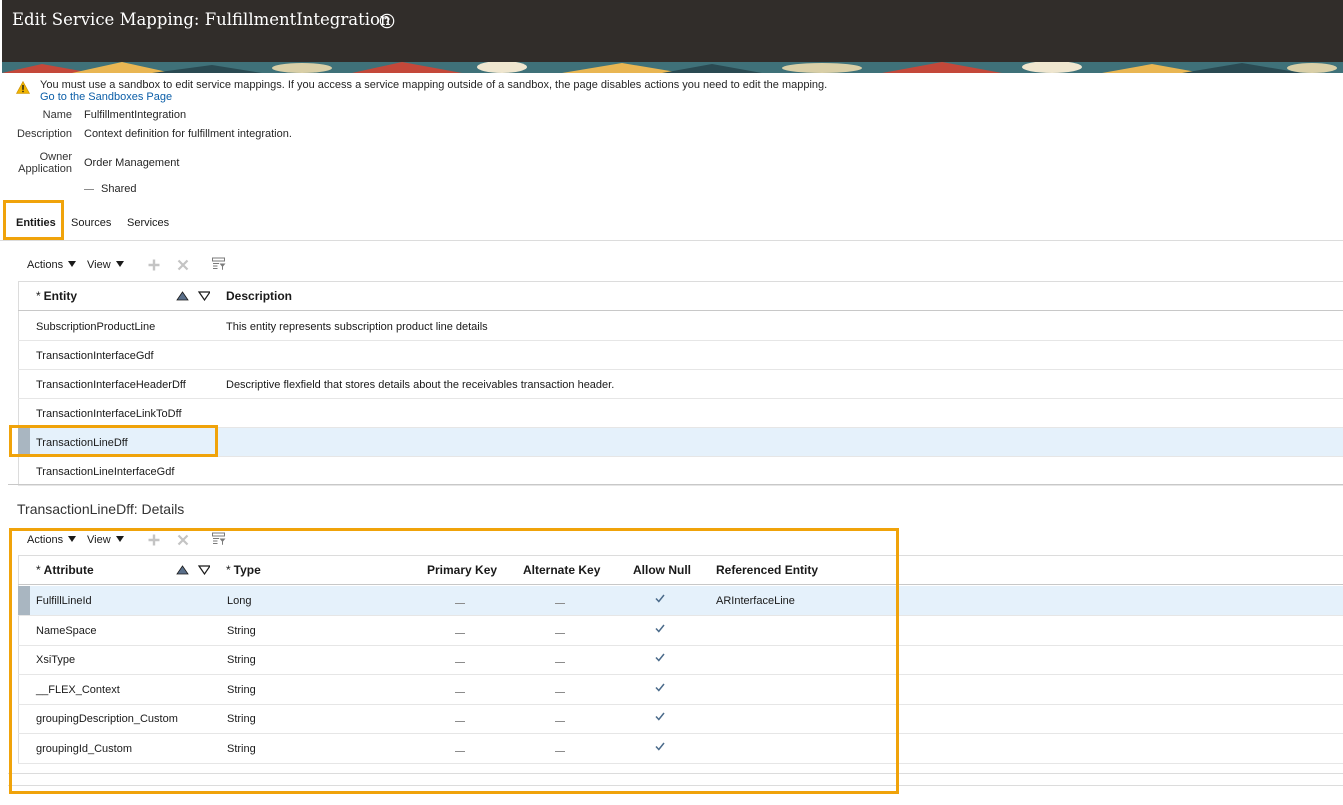  I want to click on name-label: Name, so click(57, 115).